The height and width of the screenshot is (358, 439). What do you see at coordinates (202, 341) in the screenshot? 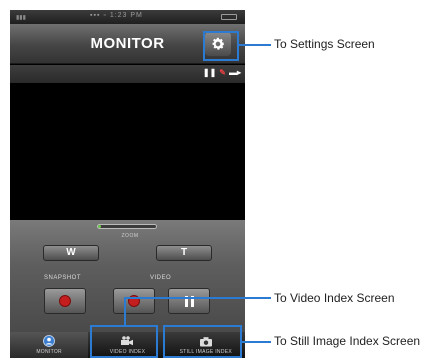
I see `still-index-callout-box` at bounding box center [202, 341].